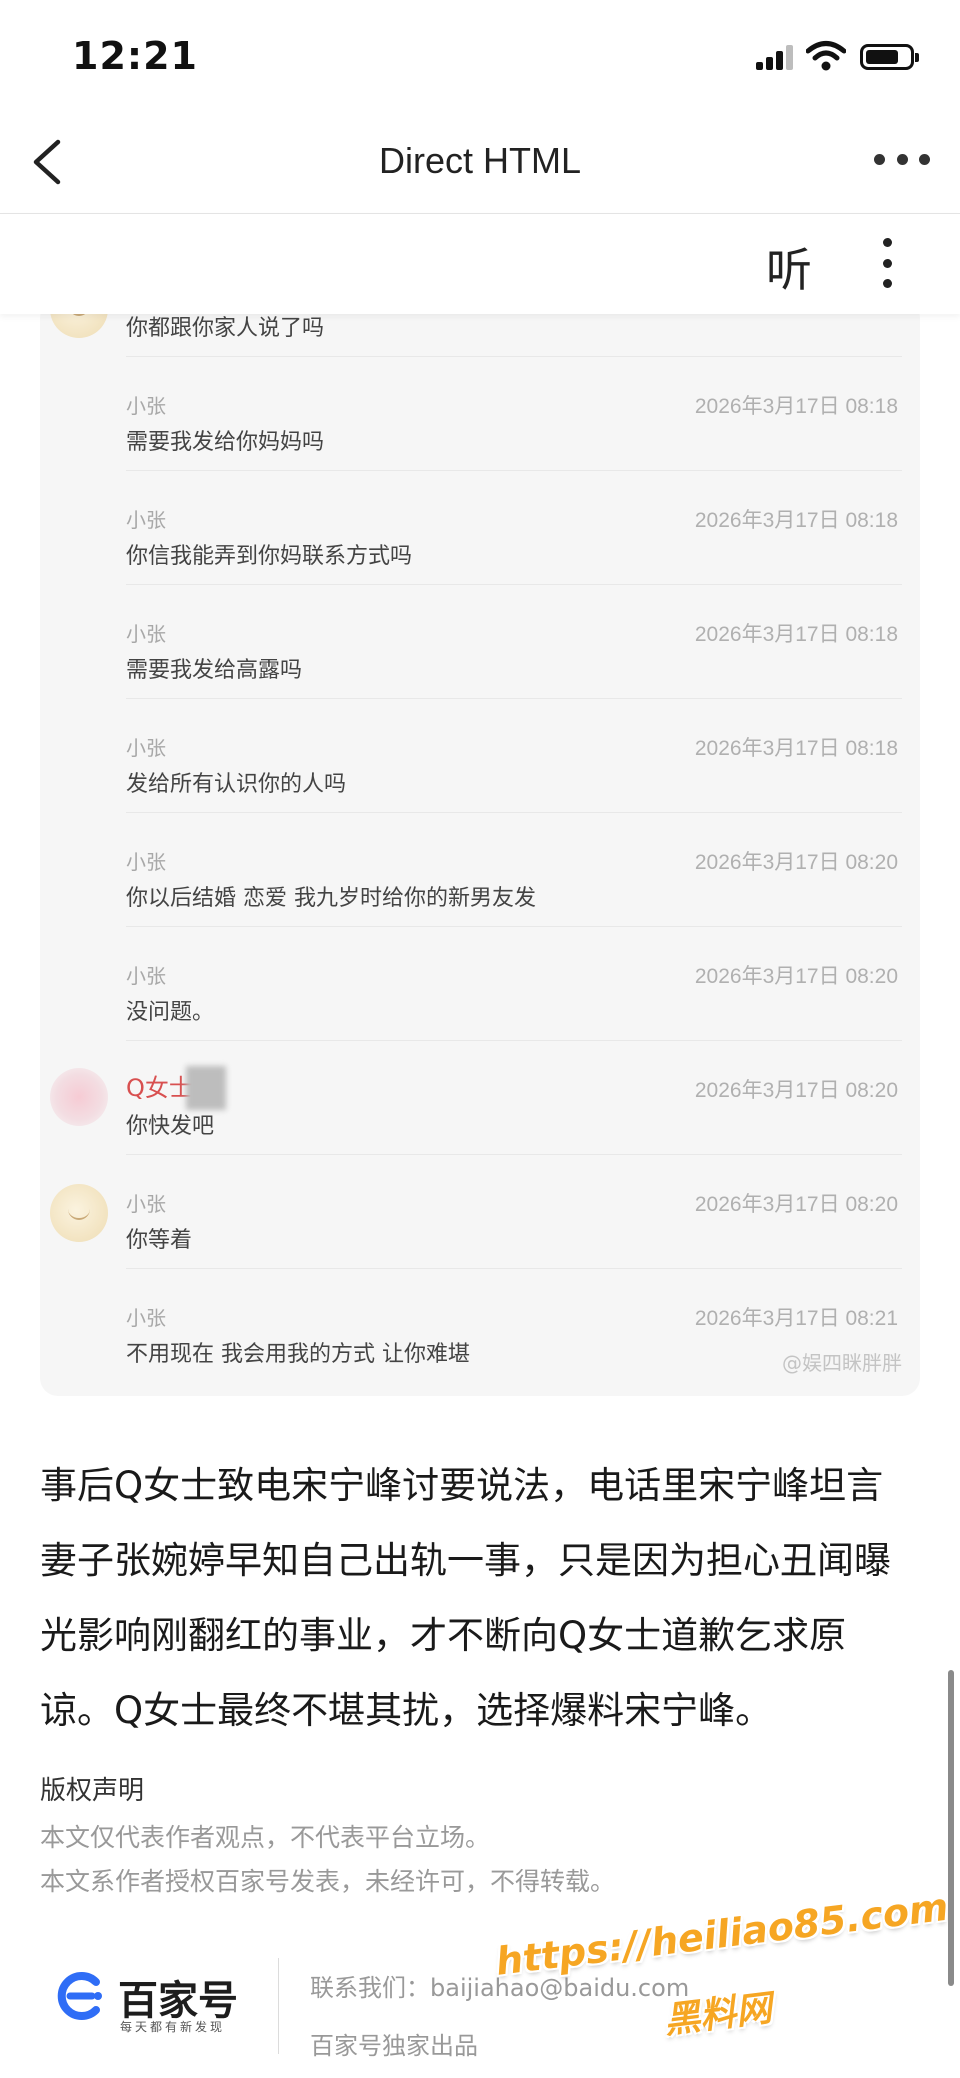 The height and width of the screenshot is (2078, 960). I want to click on chat-sender: Q女士, so click(159, 1088).